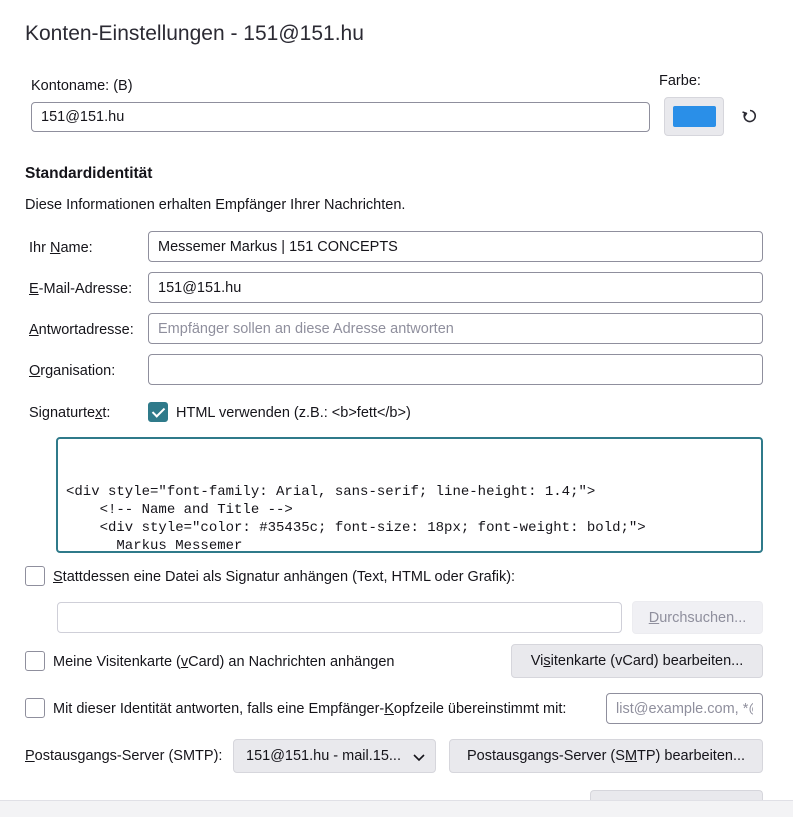 Image resolution: width=793 pixels, height=817 pixels. I want to click on use-html-label: HTML verwenden (z.B.: <b>fett</b>), so click(293, 413).